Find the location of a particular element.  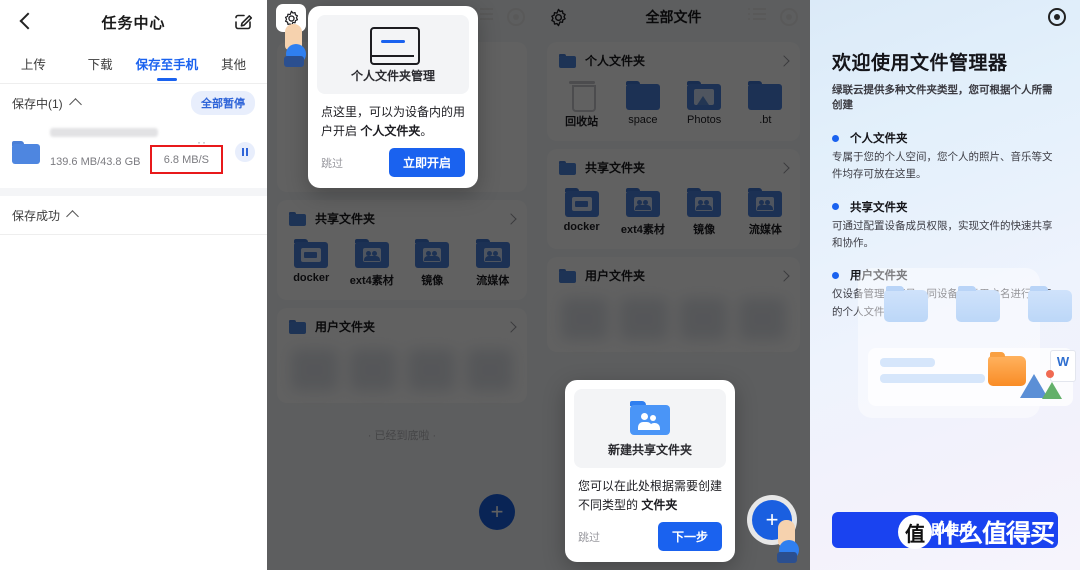

feature-title: 个人文件夹 is located at coordinates (879, 139).